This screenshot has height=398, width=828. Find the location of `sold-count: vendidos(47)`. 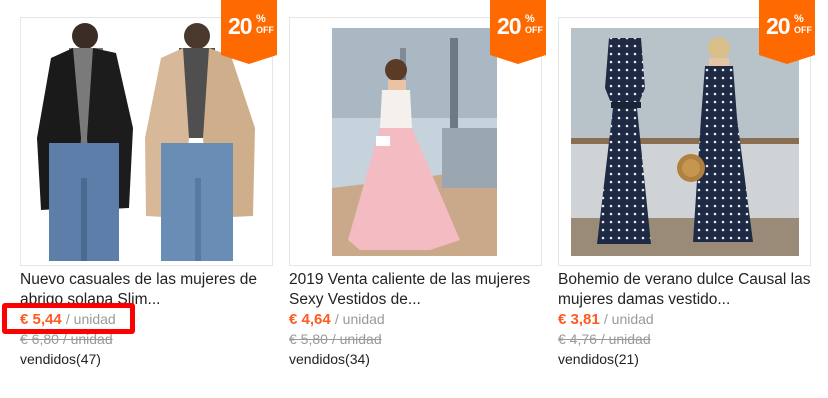

sold-count: vendidos(47) is located at coordinates (60, 359).